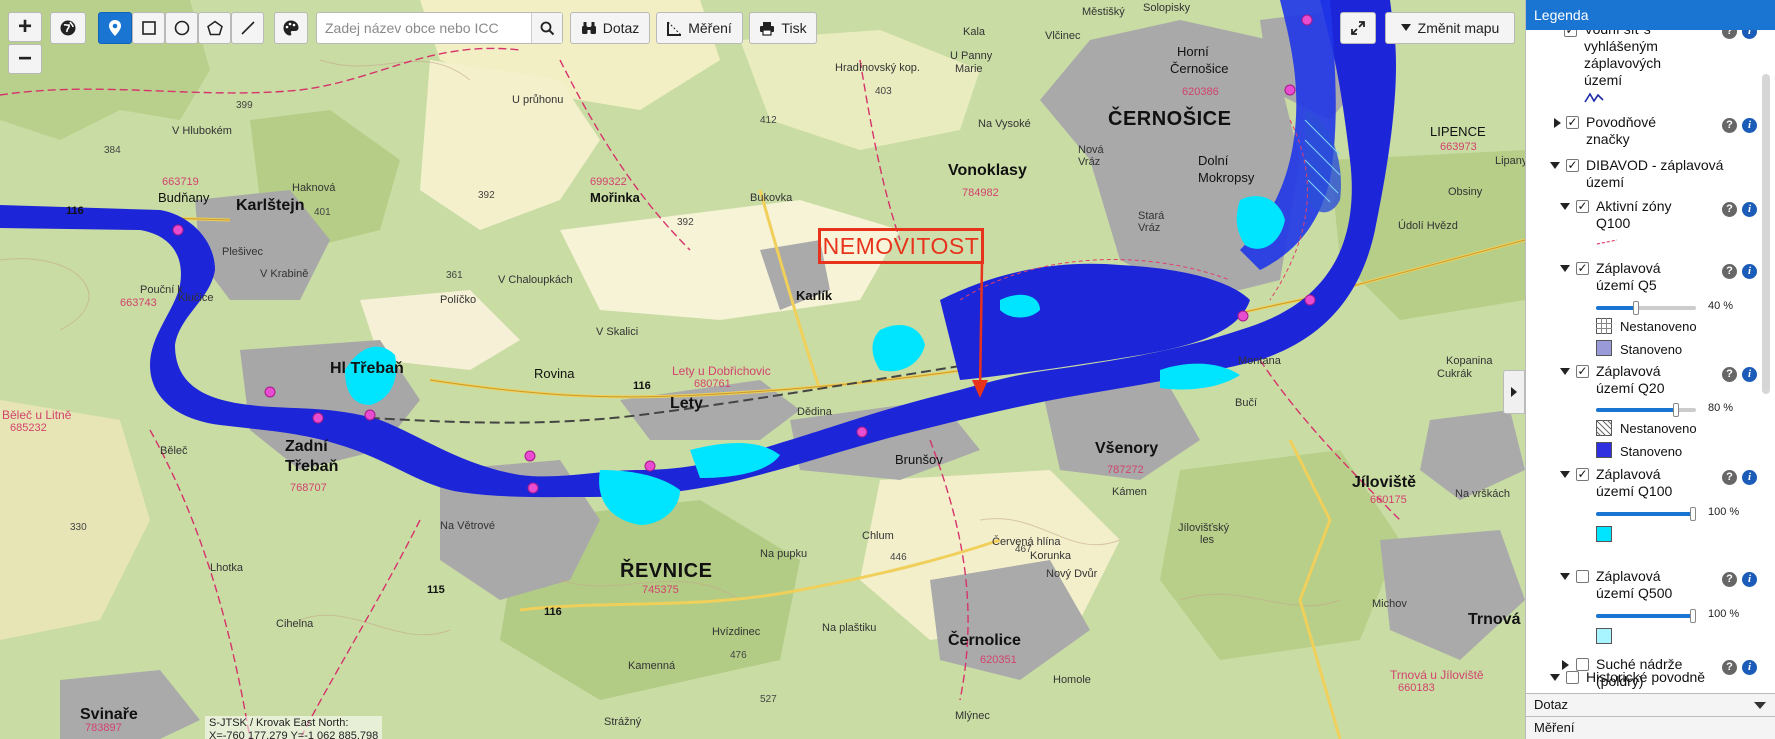 The height and width of the screenshot is (739, 1775). What do you see at coordinates (1572, 677) in the screenshot?
I see `legend-checkbox-historical-floods` at bounding box center [1572, 677].